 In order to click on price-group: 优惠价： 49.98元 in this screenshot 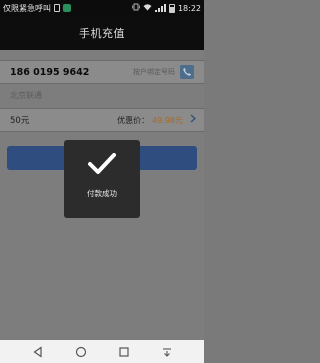, I will do `click(156, 120)`.